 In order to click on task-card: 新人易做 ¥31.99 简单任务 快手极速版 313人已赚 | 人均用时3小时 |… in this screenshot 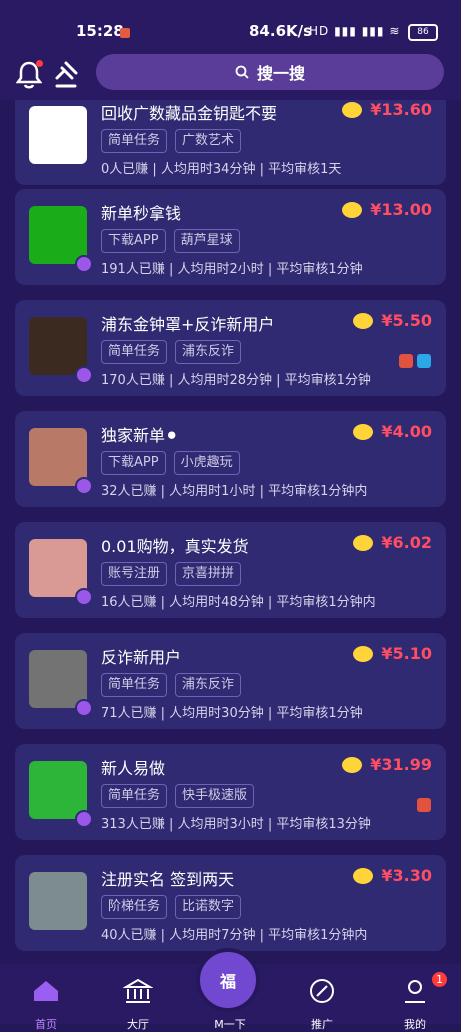, I will do `click(230, 792)`.